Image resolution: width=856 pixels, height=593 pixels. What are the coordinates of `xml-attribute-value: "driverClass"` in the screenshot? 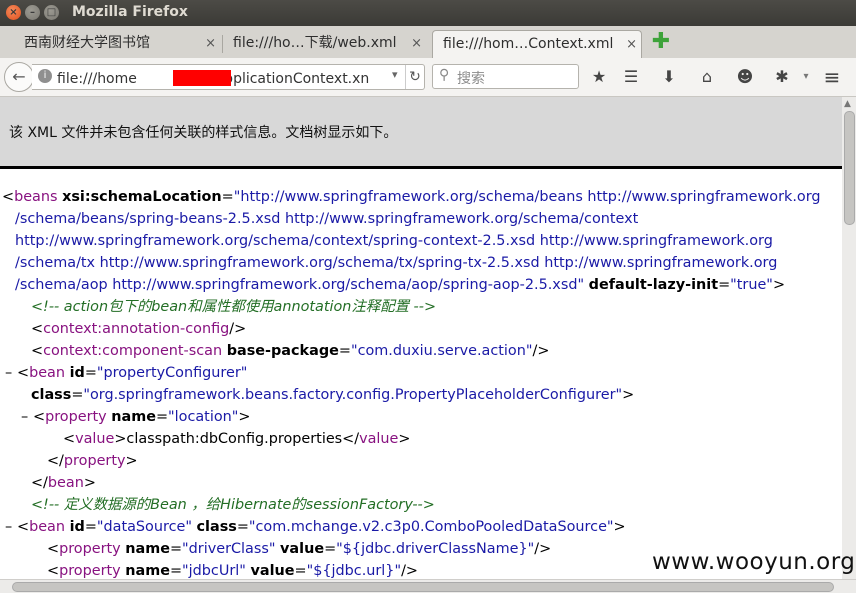 It's located at (229, 549).